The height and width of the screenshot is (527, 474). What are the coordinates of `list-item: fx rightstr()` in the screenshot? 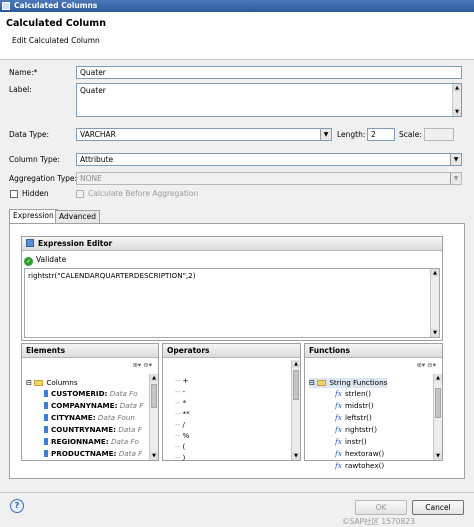 It's located at (356, 430).